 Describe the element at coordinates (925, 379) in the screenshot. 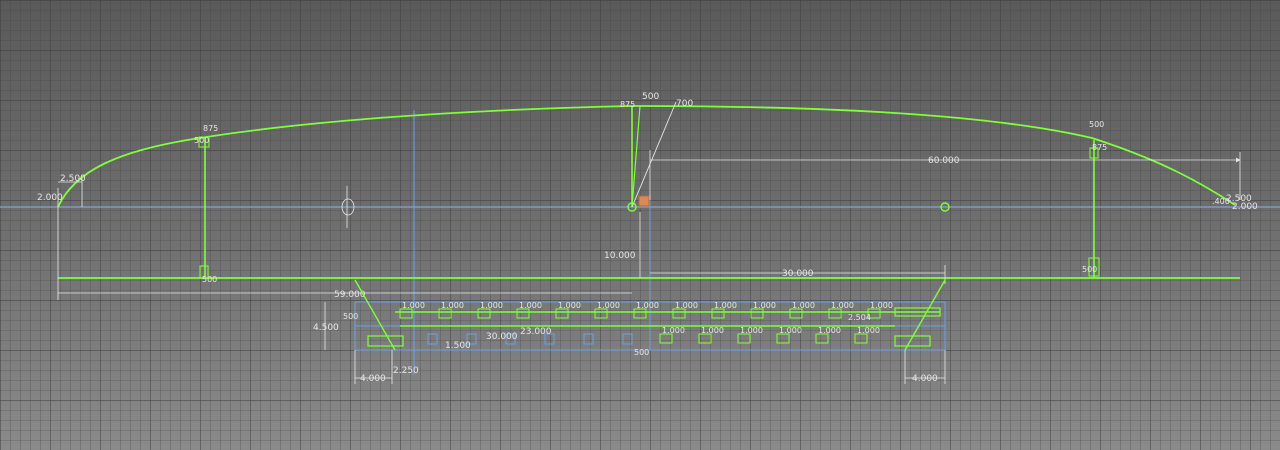

I see `dim-4000-right-label: 4.000` at that location.